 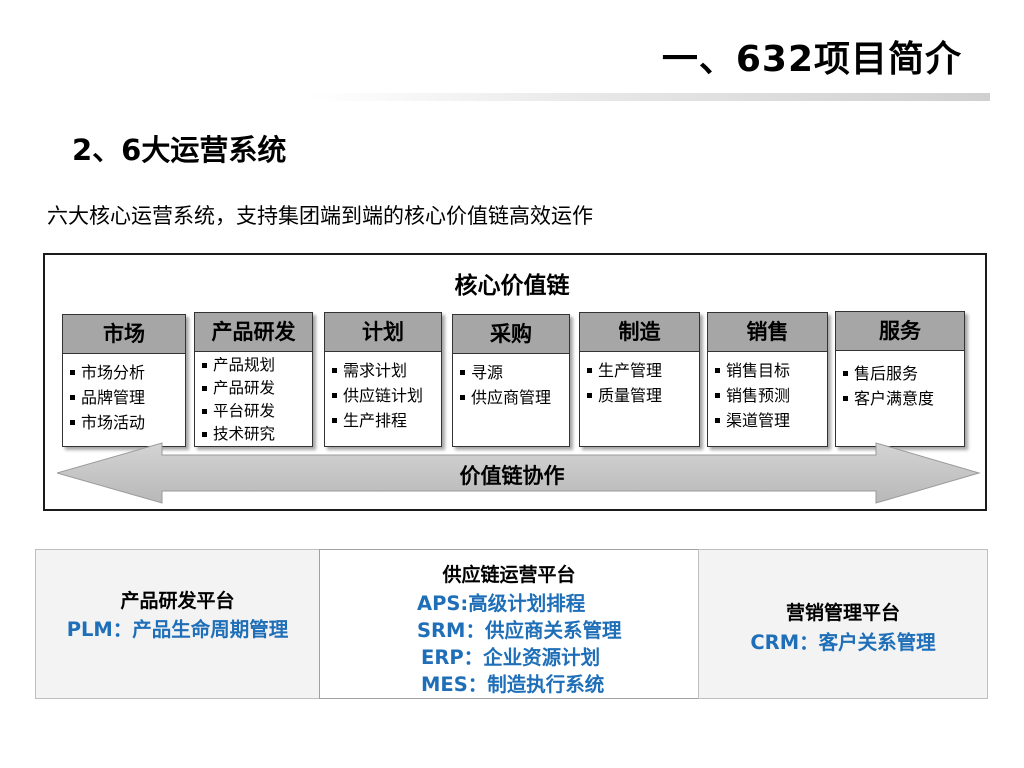 I want to click on column-item-list: 销售目标 销售预测 渠道管理, so click(x=767, y=392).